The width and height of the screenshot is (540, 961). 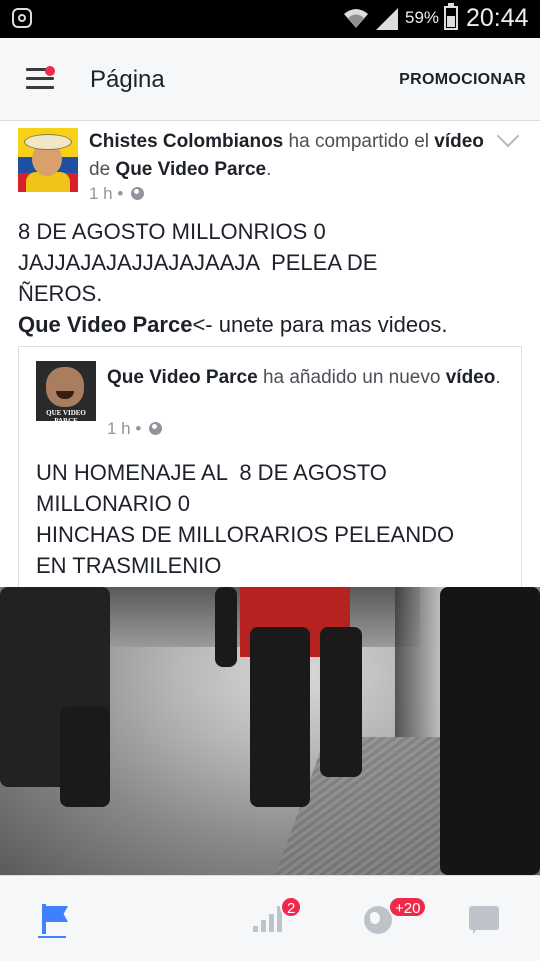 I want to click on page-title: Página, so click(x=127, y=79).